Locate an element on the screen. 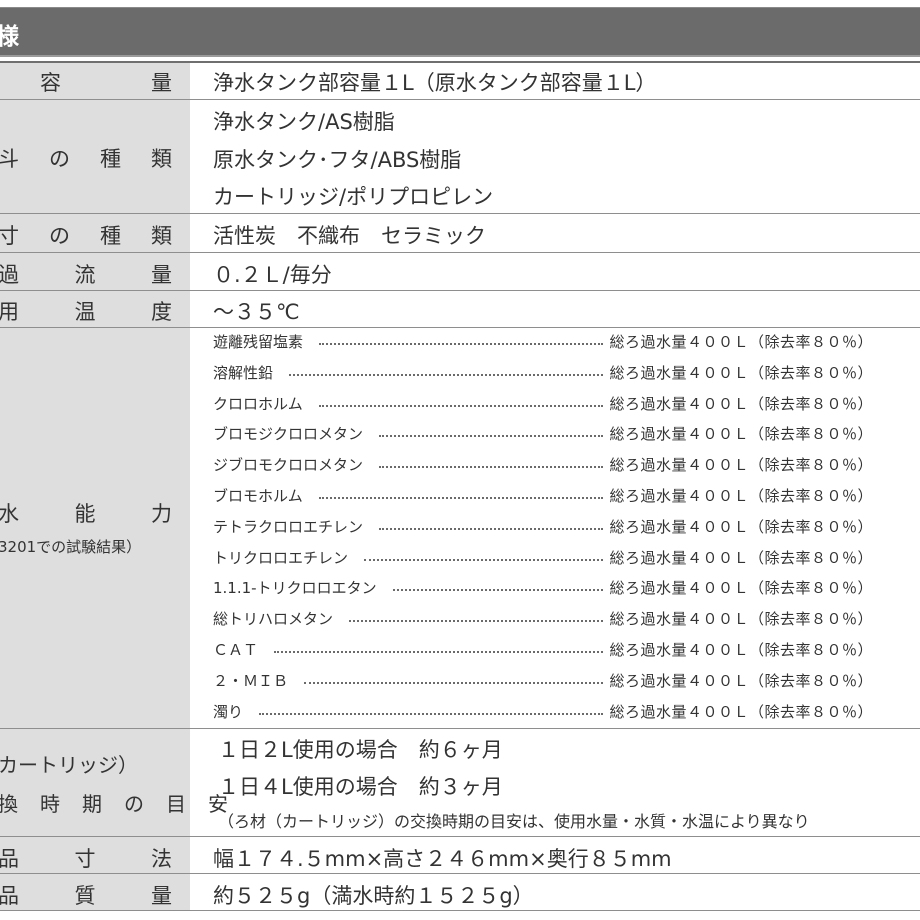  performance-item-name: ブロモジクロロメタン is located at coordinates (288, 434).